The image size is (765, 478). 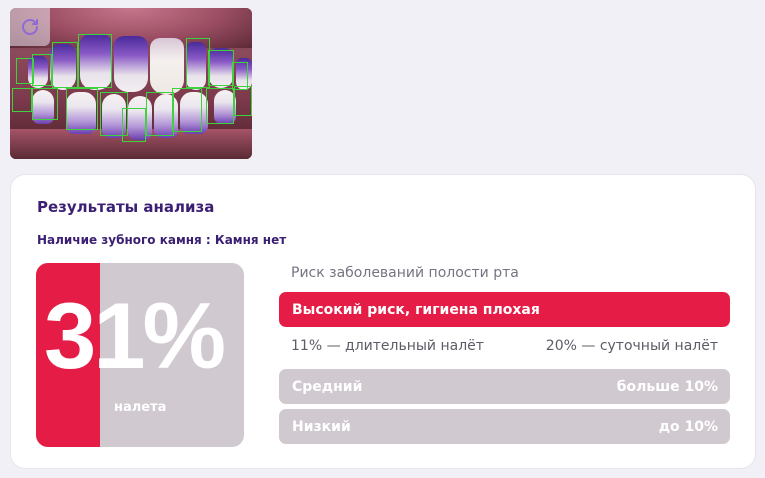 I want to click on daily-plaque-note: 20% — суточный налёт, so click(x=631, y=346).